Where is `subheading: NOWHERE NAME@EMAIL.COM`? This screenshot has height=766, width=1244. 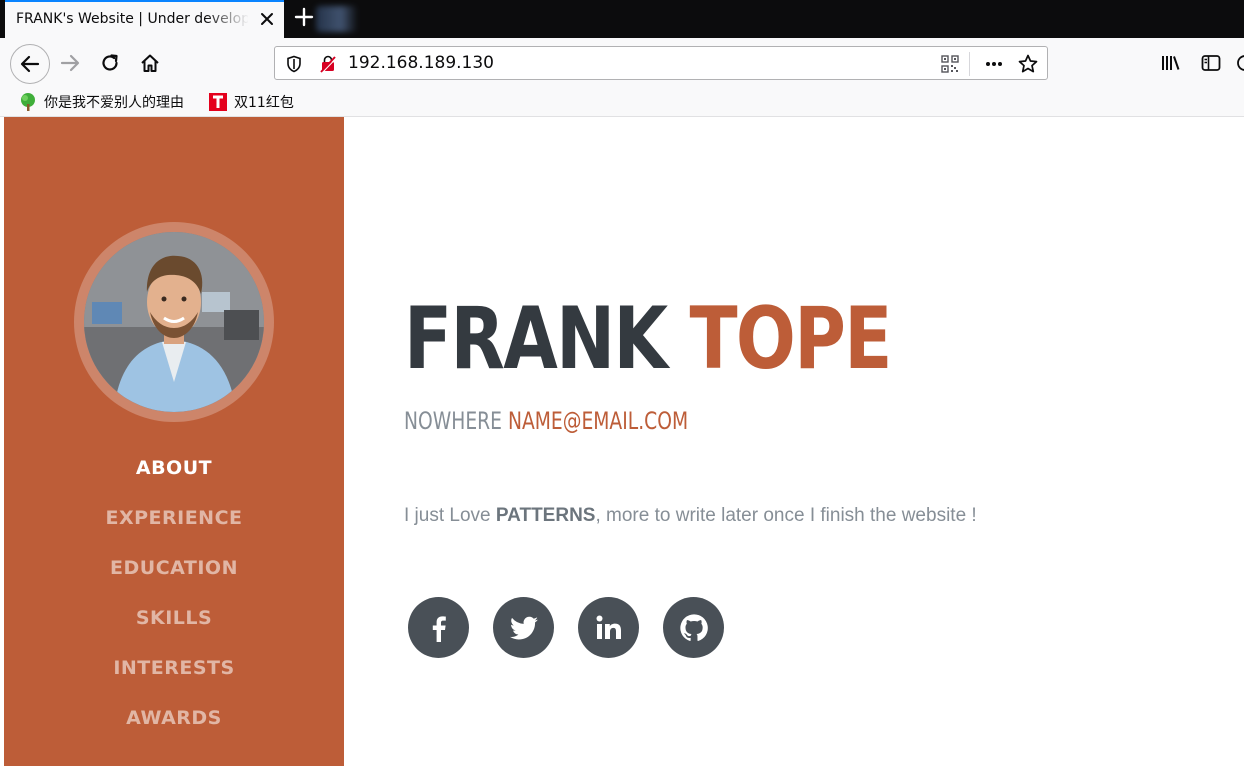 subheading: NOWHERE NAME@EMAIL.COM is located at coordinates (546, 421).